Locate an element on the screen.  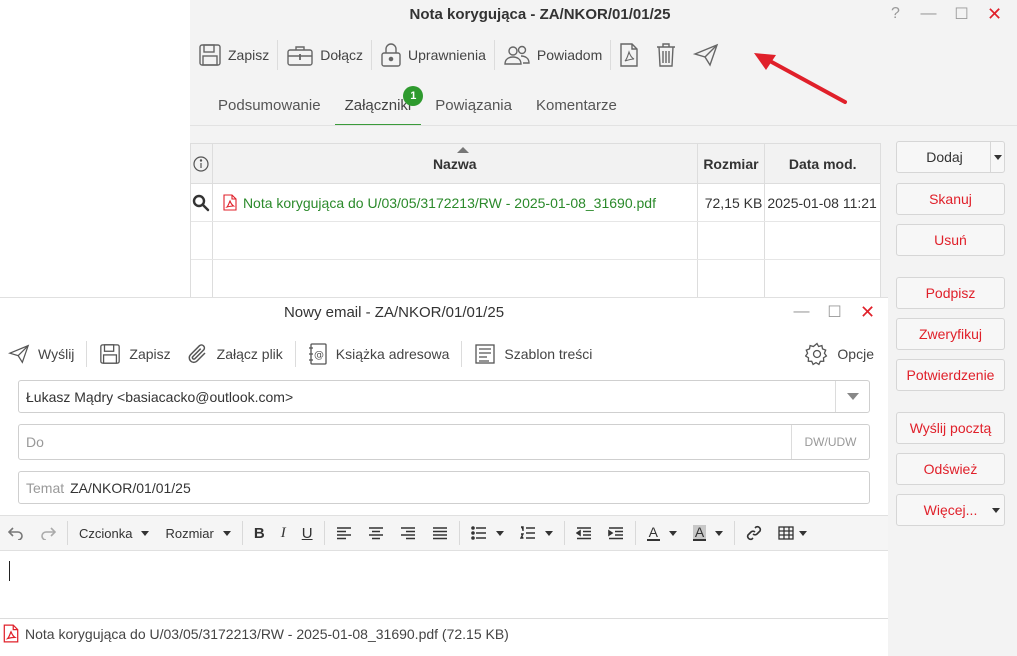
outdent-button is located at coordinates (584, 533).